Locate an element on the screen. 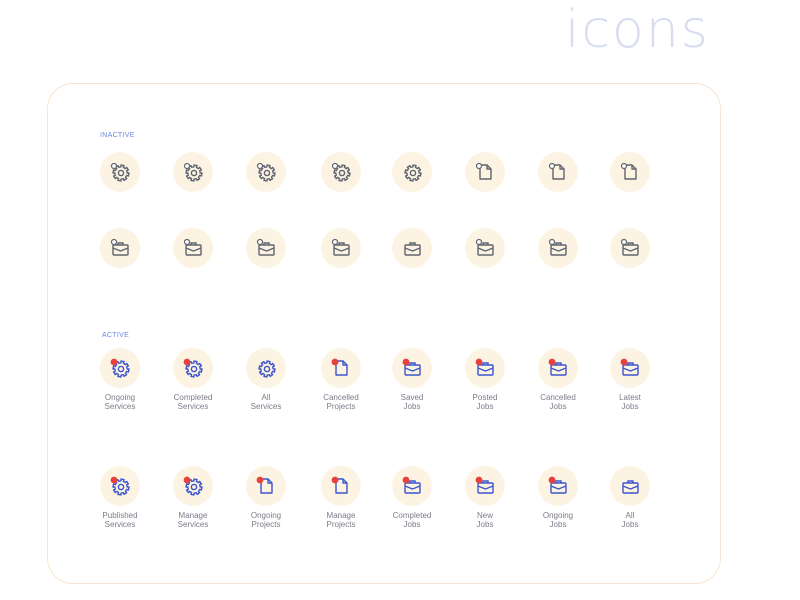 The width and height of the screenshot is (800, 600). icon-caption: Manage Services is located at coordinates (193, 520).